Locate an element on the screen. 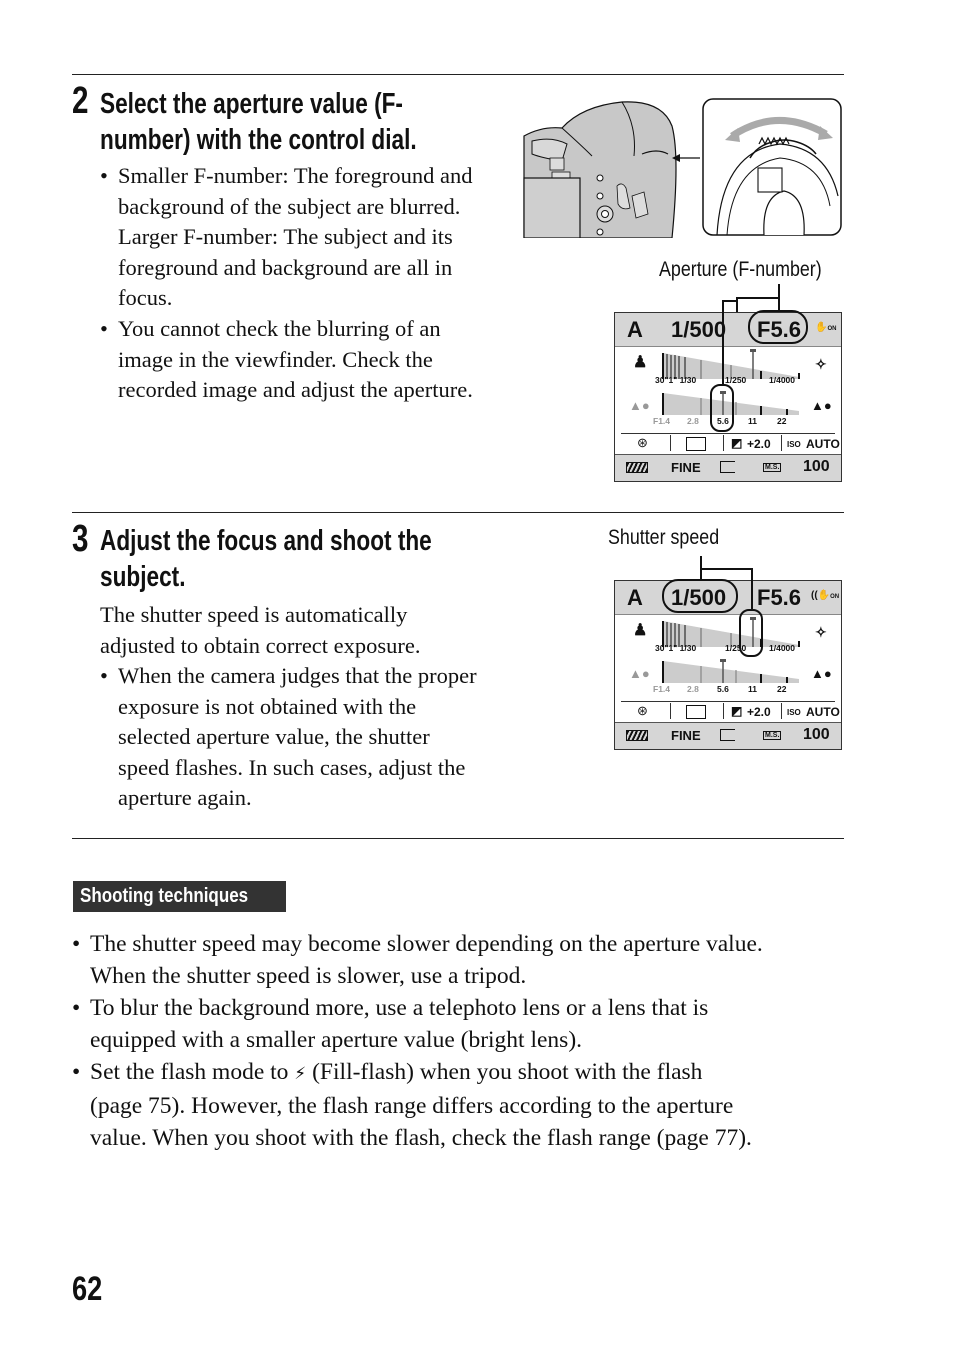  camera-control-dial-illustration is located at coordinates (682, 168).